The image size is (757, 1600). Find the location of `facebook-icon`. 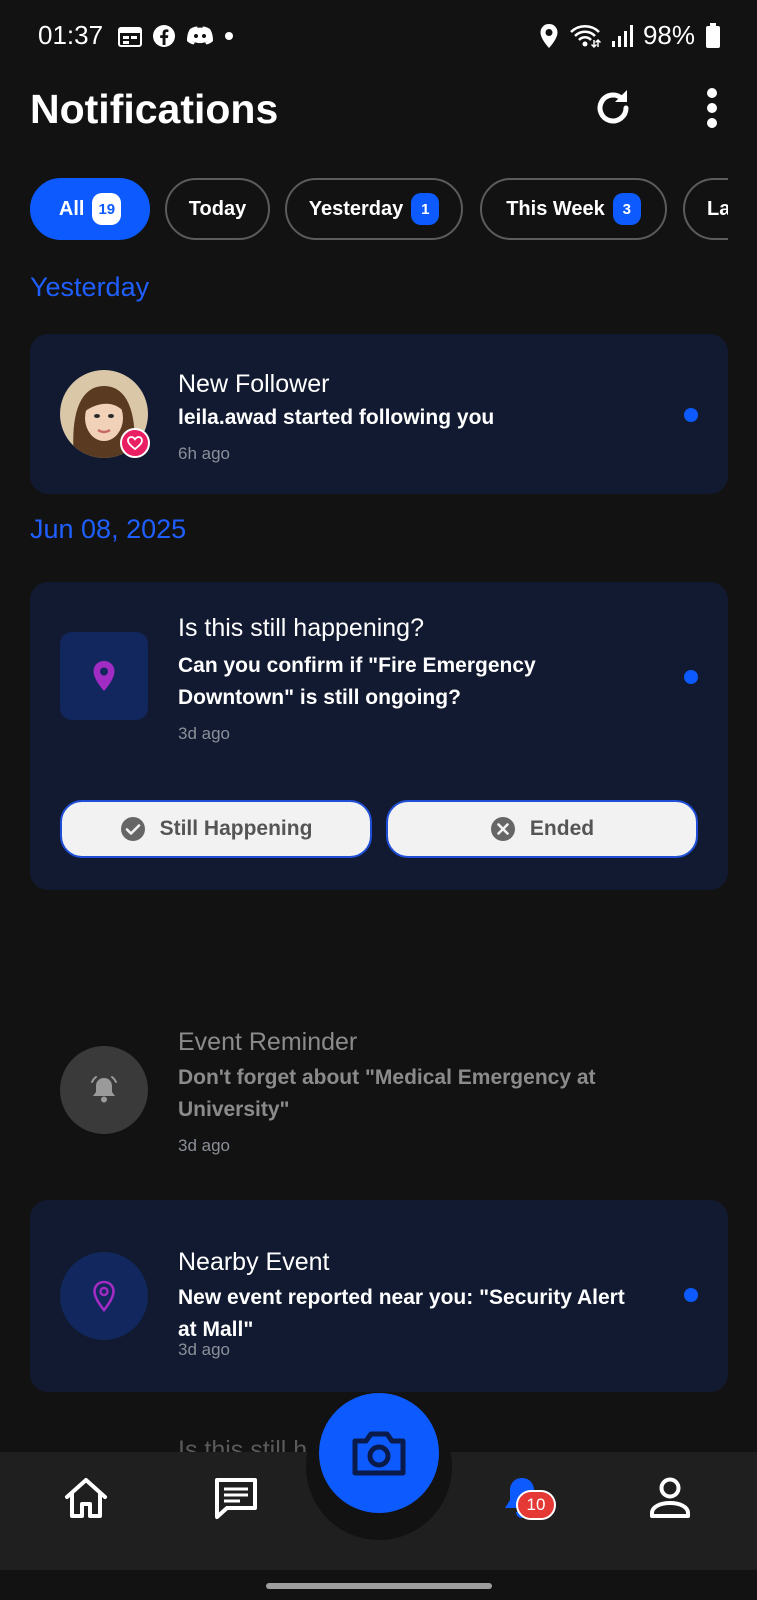

facebook-icon is located at coordinates (164, 36).